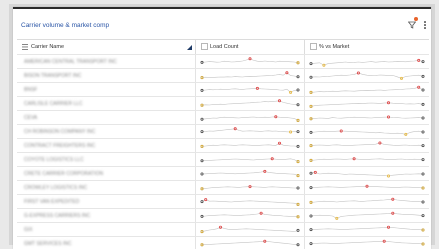 The width and height of the screenshot is (439, 249). What do you see at coordinates (106, 47) in the screenshot?
I see `header-carrier-name: Carrier Name` at bounding box center [106, 47].